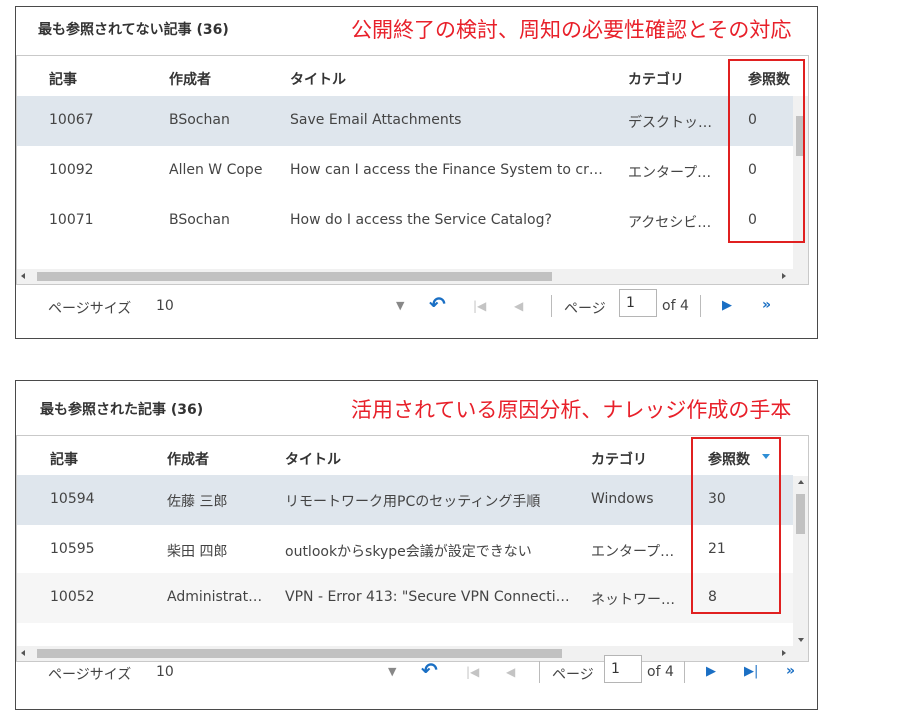 Image resolution: width=900 pixels, height=710 pixels. What do you see at coordinates (122, 410) in the screenshot?
I see `panel-title: 最も参照された記事 (36)` at bounding box center [122, 410].